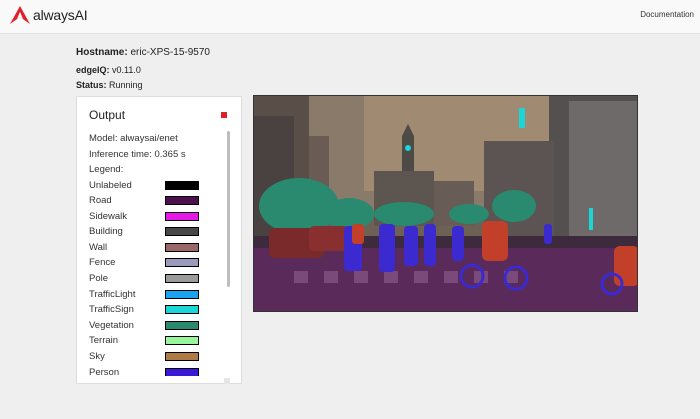 The height and width of the screenshot is (419, 700). What do you see at coordinates (108, 216) in the screenshot?
I see `legend-item-label: Sidewalk` at bounding box center [108, 216].